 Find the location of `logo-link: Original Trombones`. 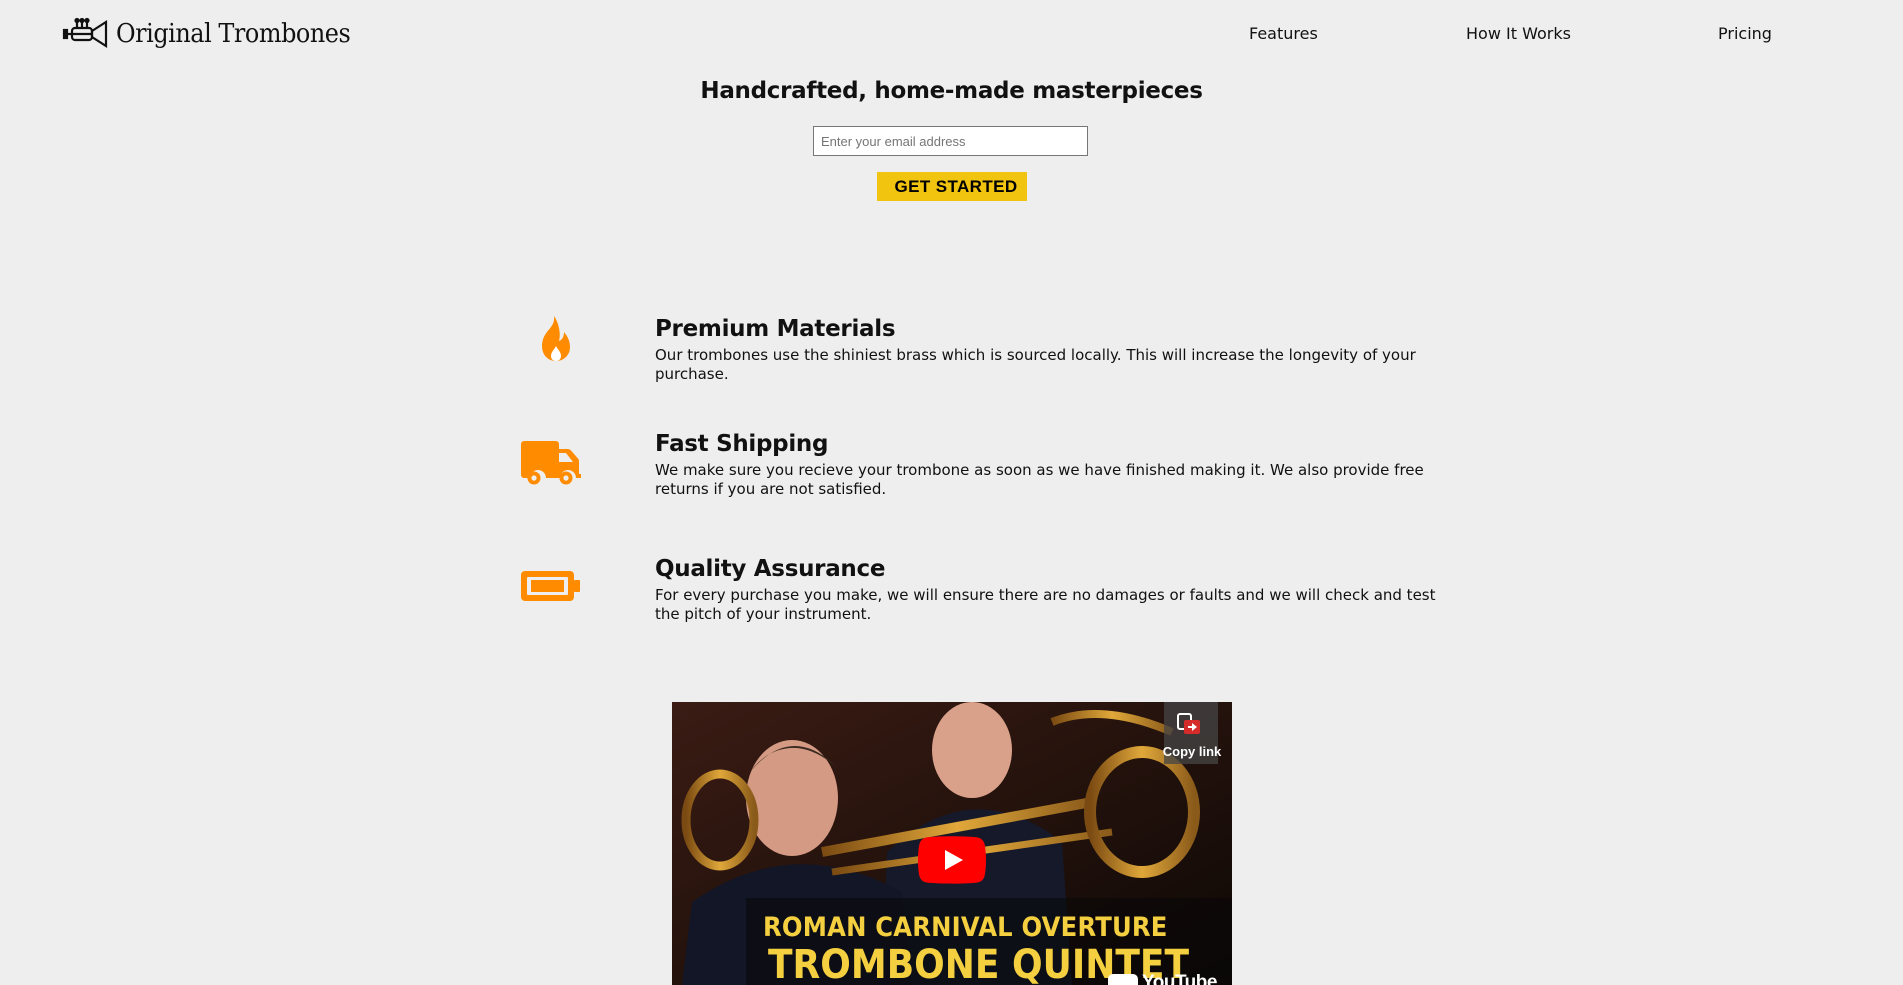

logo-link: Original Trombones is located at coordinates (216, 34).